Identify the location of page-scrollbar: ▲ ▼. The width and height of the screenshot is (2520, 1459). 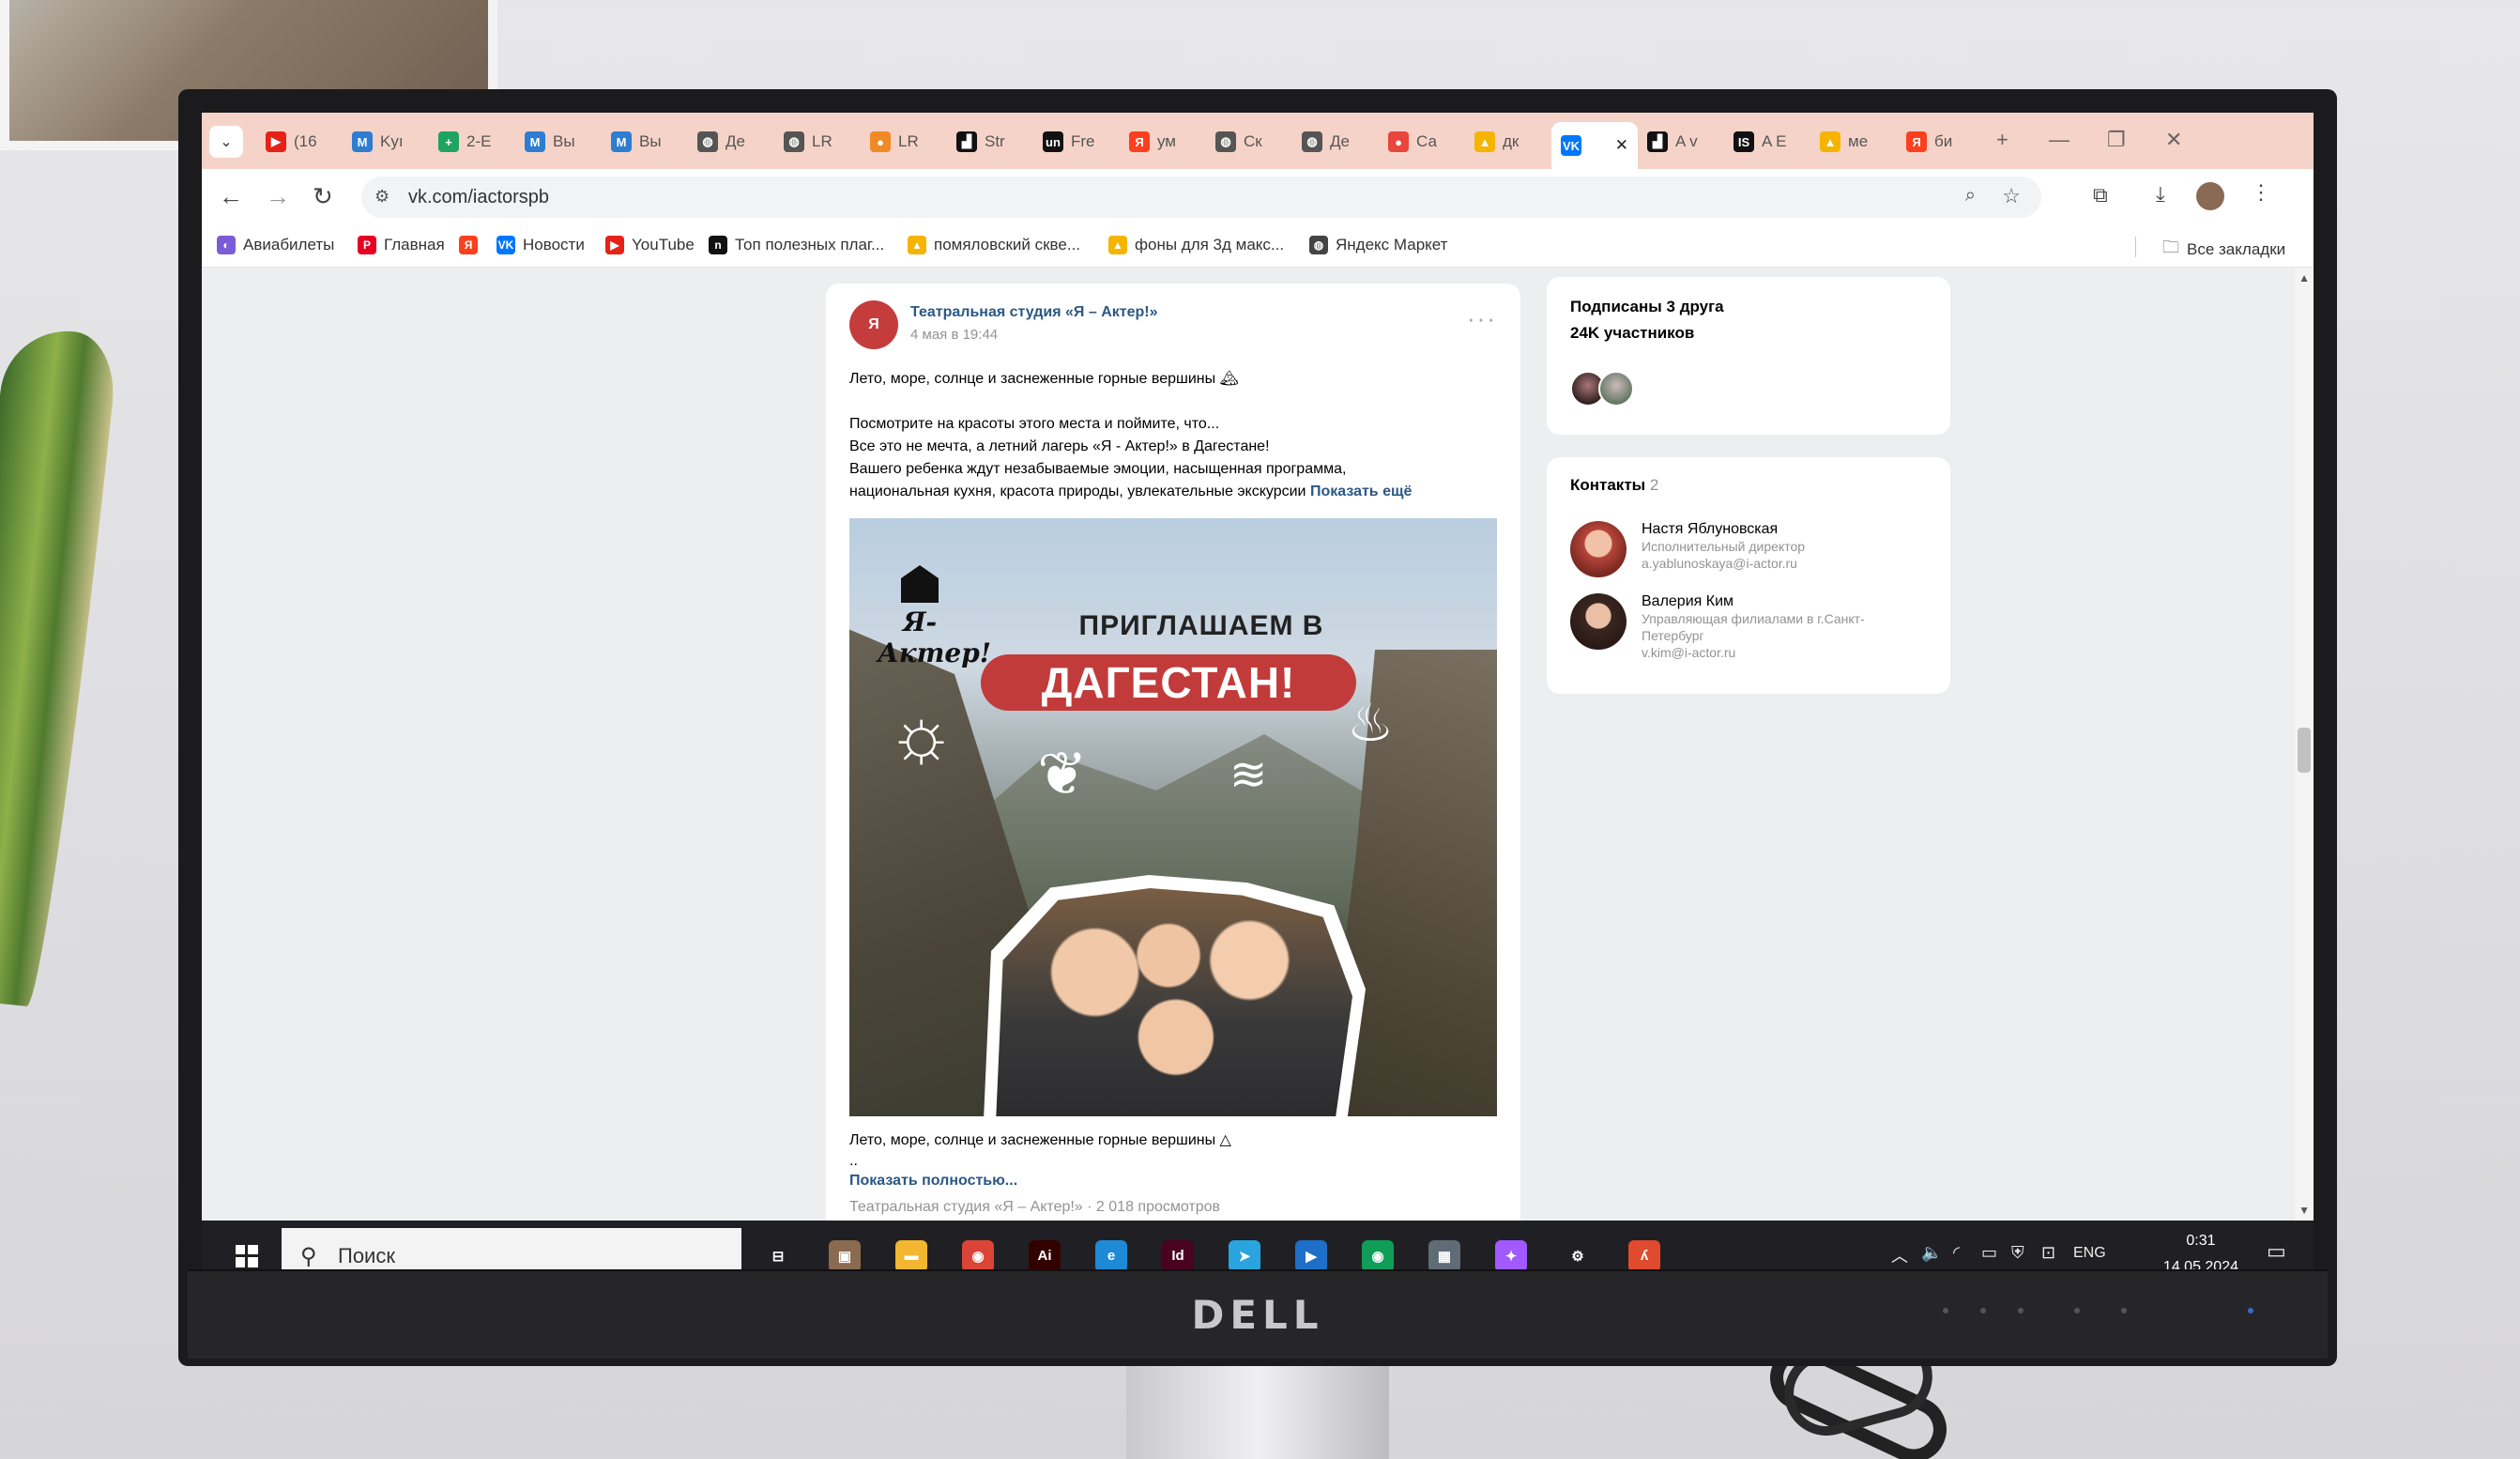
(2304, 744).